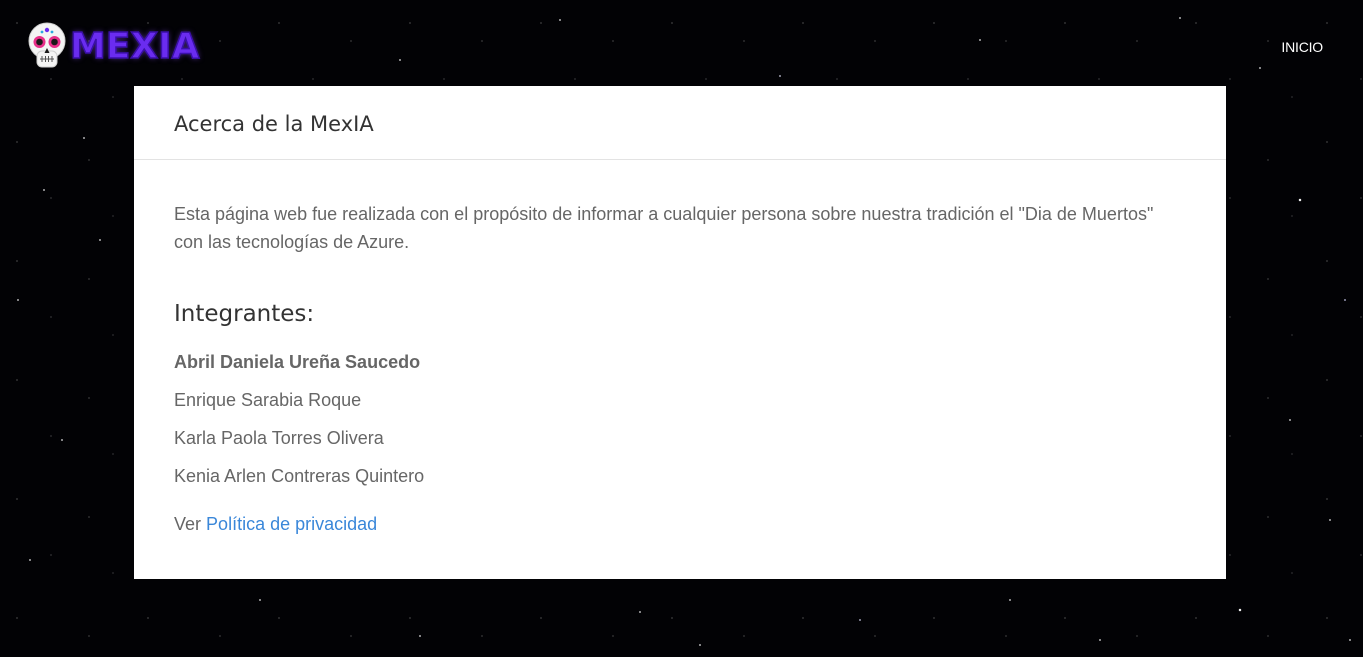 The width and height of the screenshot is (1363, 657). What do you see at coordinates (244, 314) in the screenshot?
I see `members-heading: Integrantes:` at bounding box center [244, 314].